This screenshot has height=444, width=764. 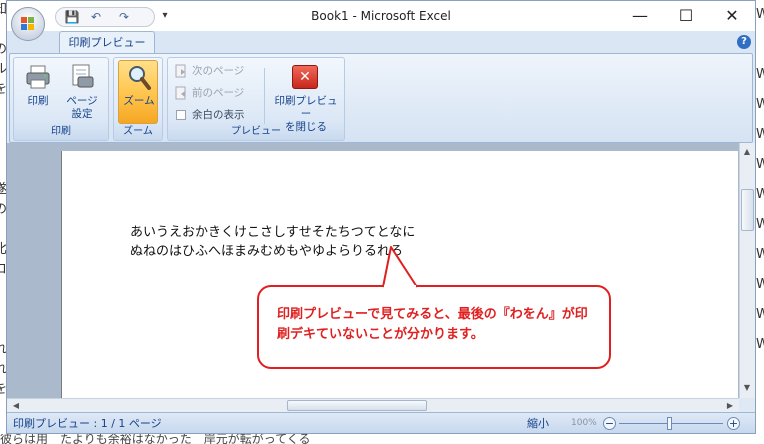 I want to click on scroll-up-icon: ▲, so click(x=747, y=152).